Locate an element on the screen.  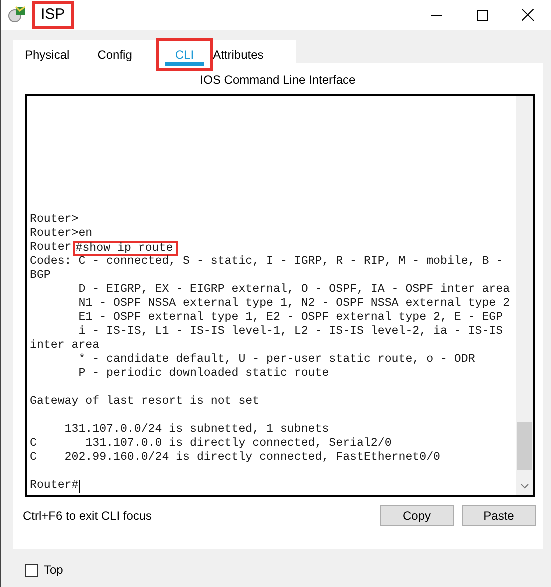
tab: Config is located at coordinates (115, 54).